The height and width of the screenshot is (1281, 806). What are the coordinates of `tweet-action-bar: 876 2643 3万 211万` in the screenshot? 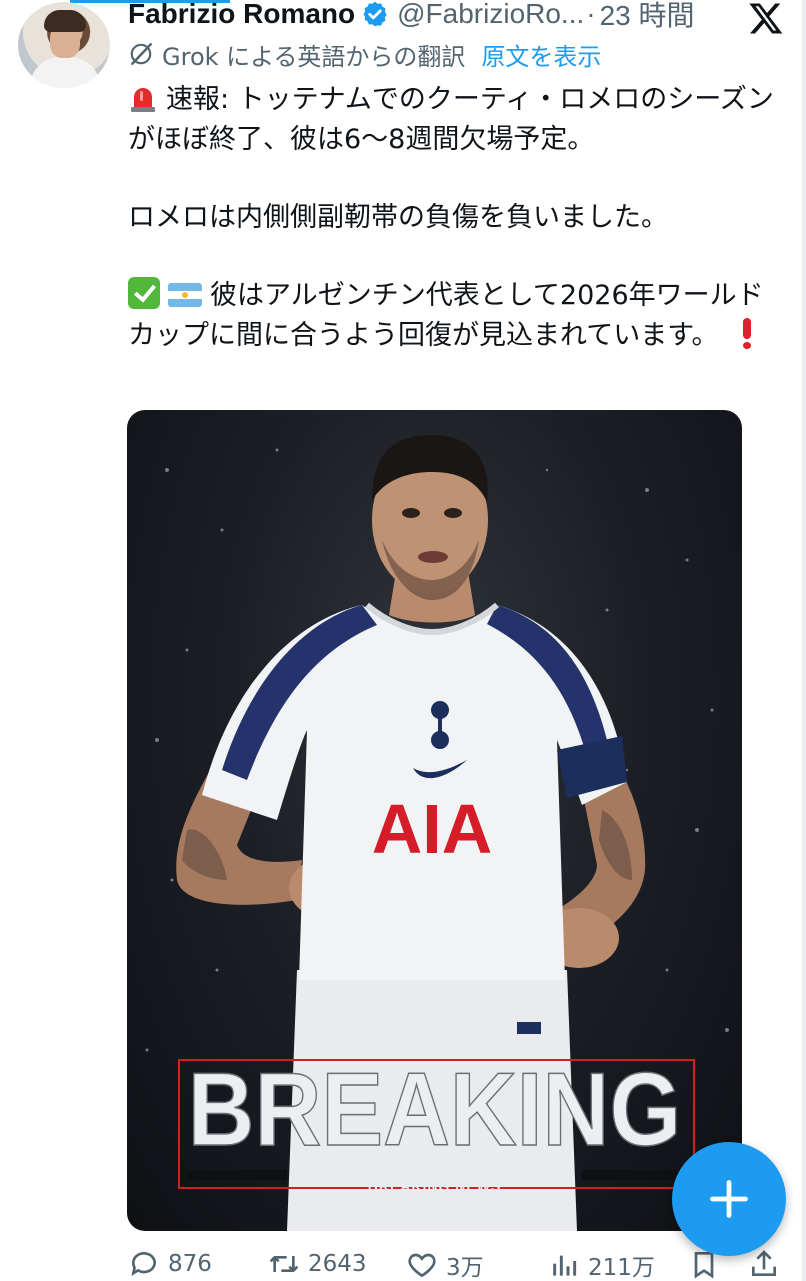 It's located at (458, 1264).